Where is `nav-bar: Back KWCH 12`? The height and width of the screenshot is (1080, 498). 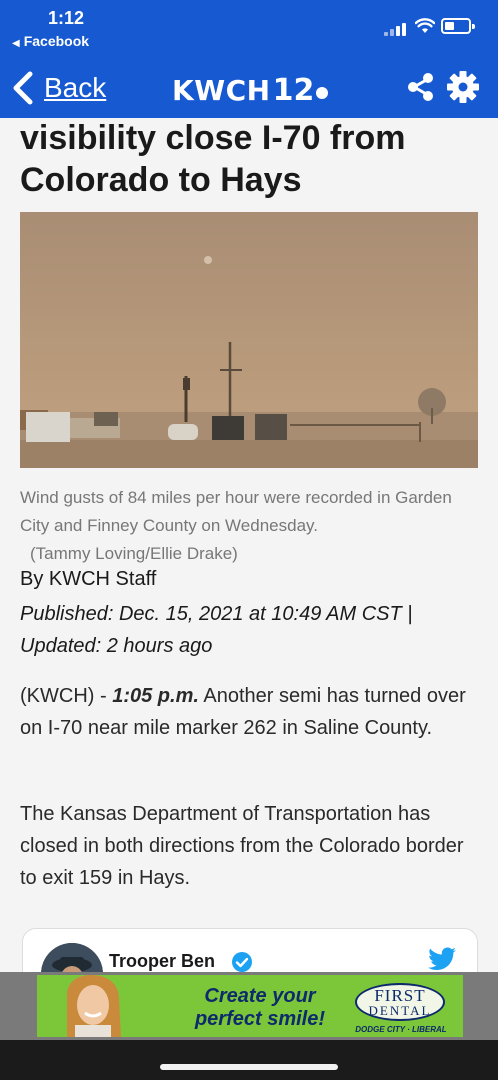 nav-bar: Back KWCH 12 is located at coordinates (249, 88).